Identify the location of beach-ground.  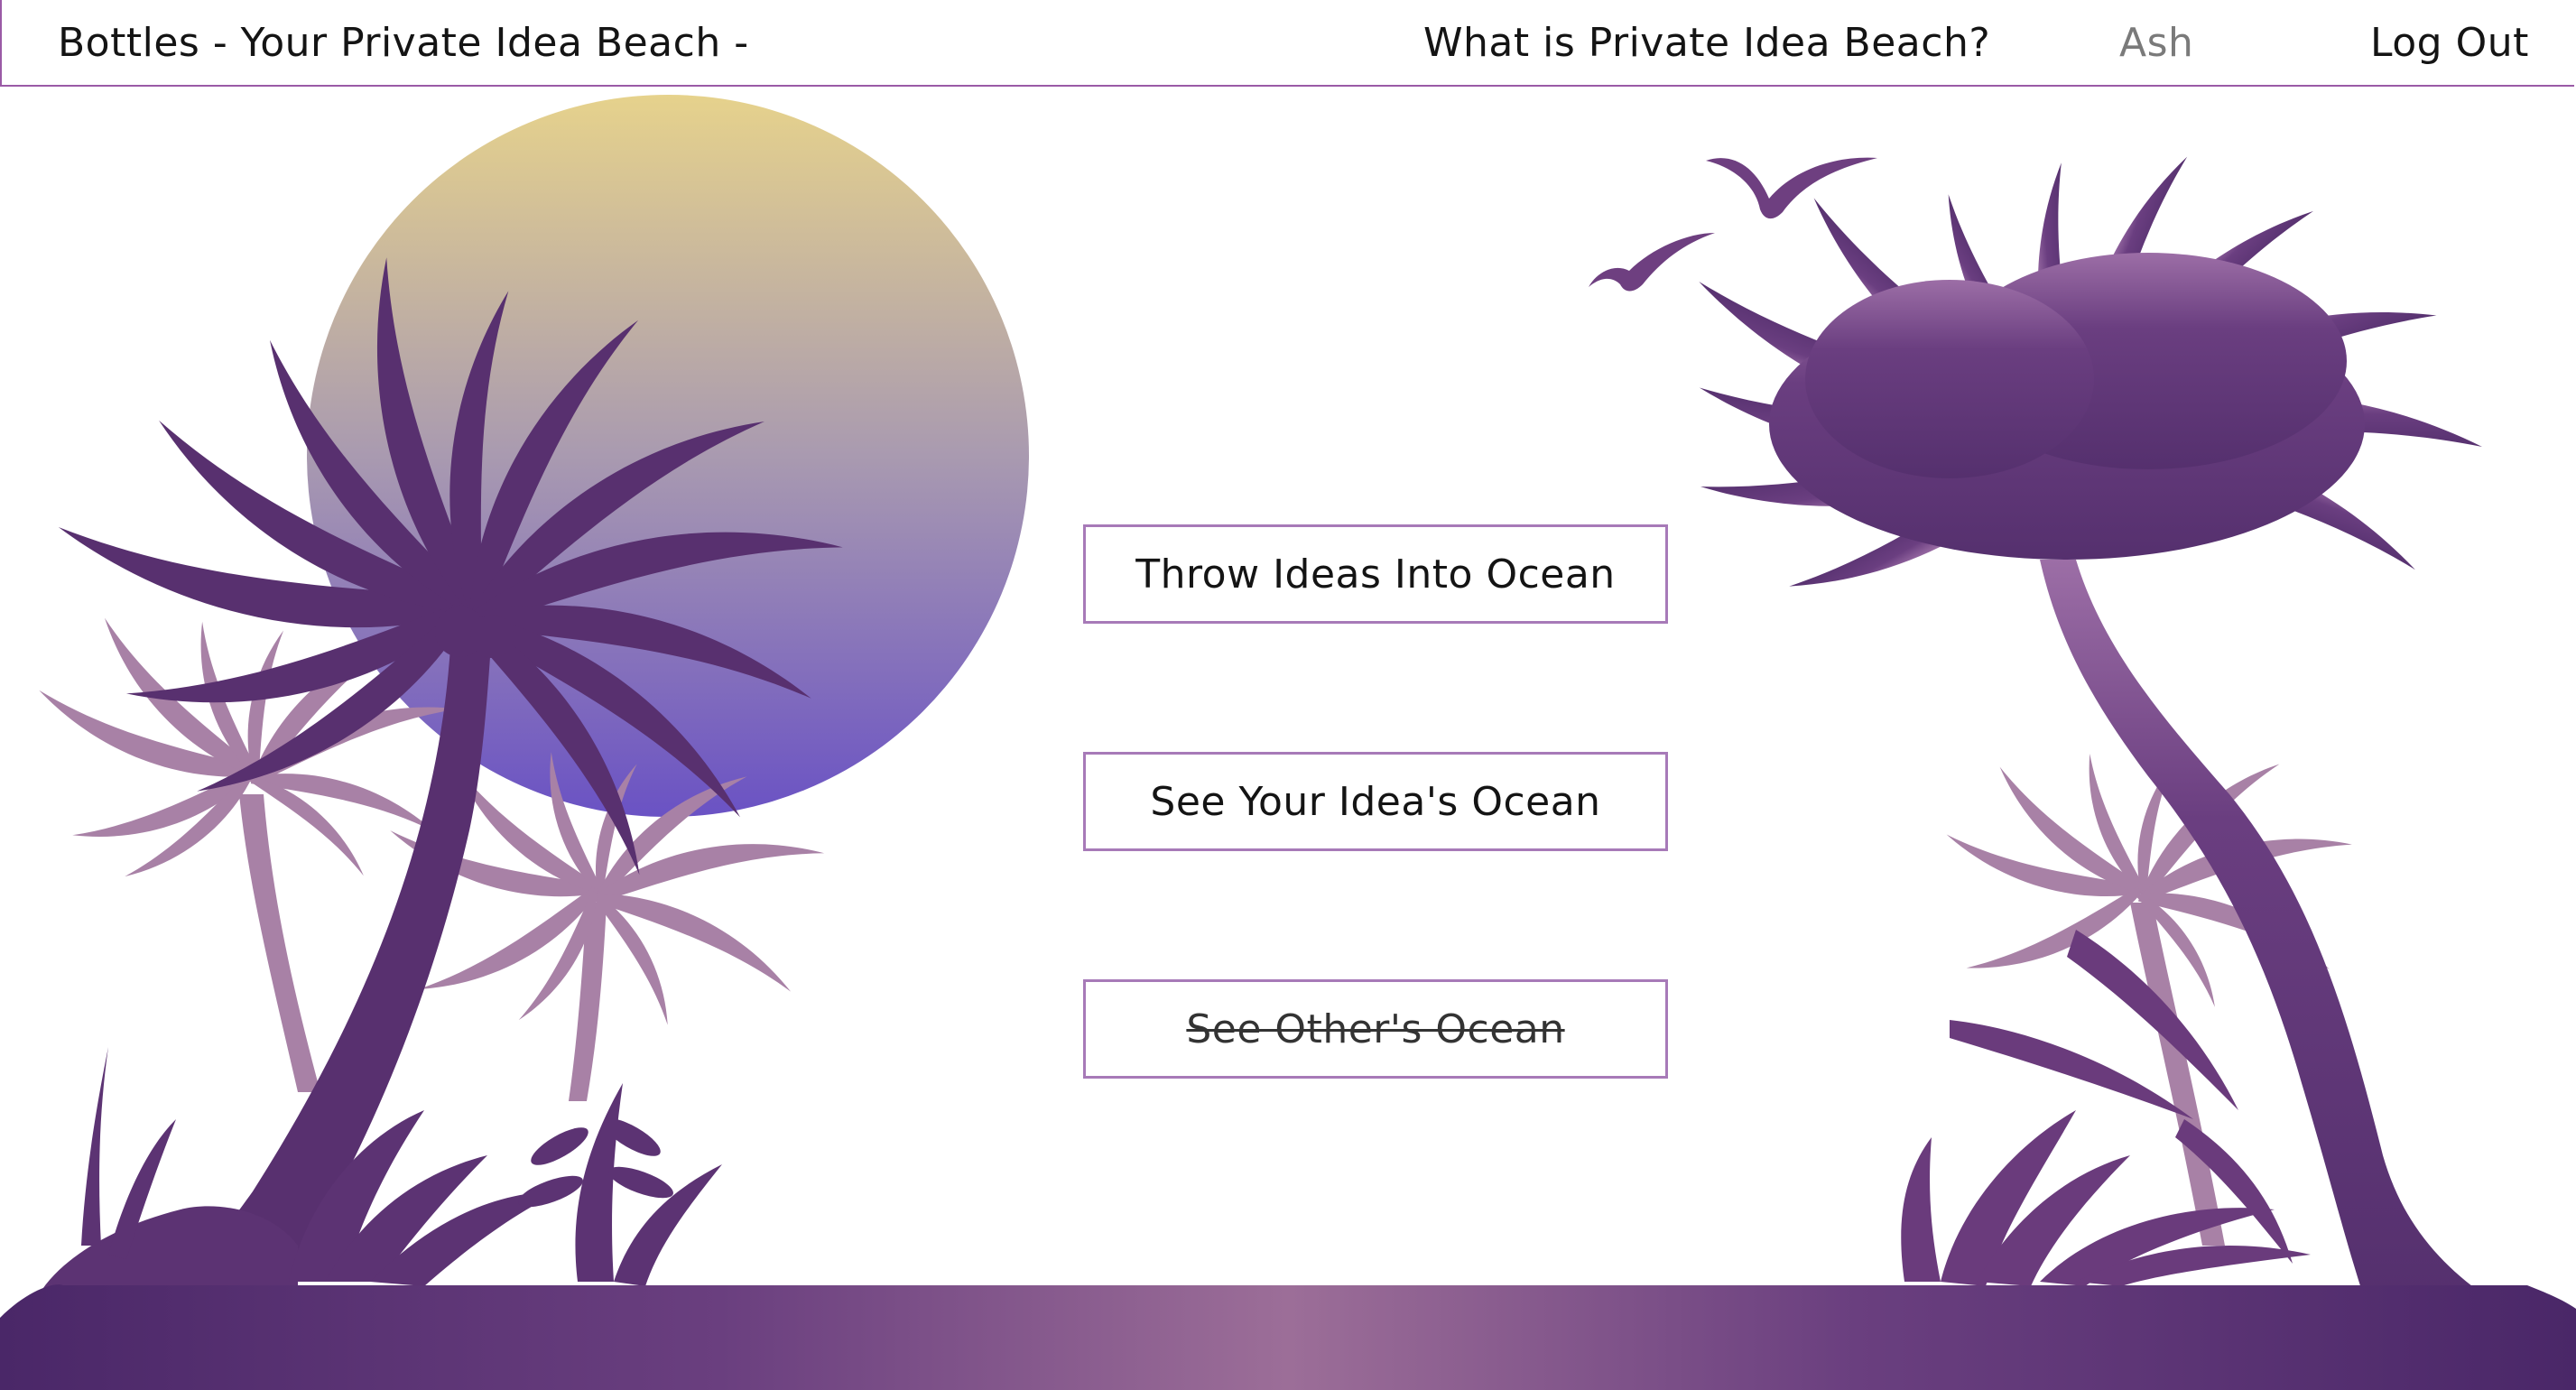
(1288, 1337).